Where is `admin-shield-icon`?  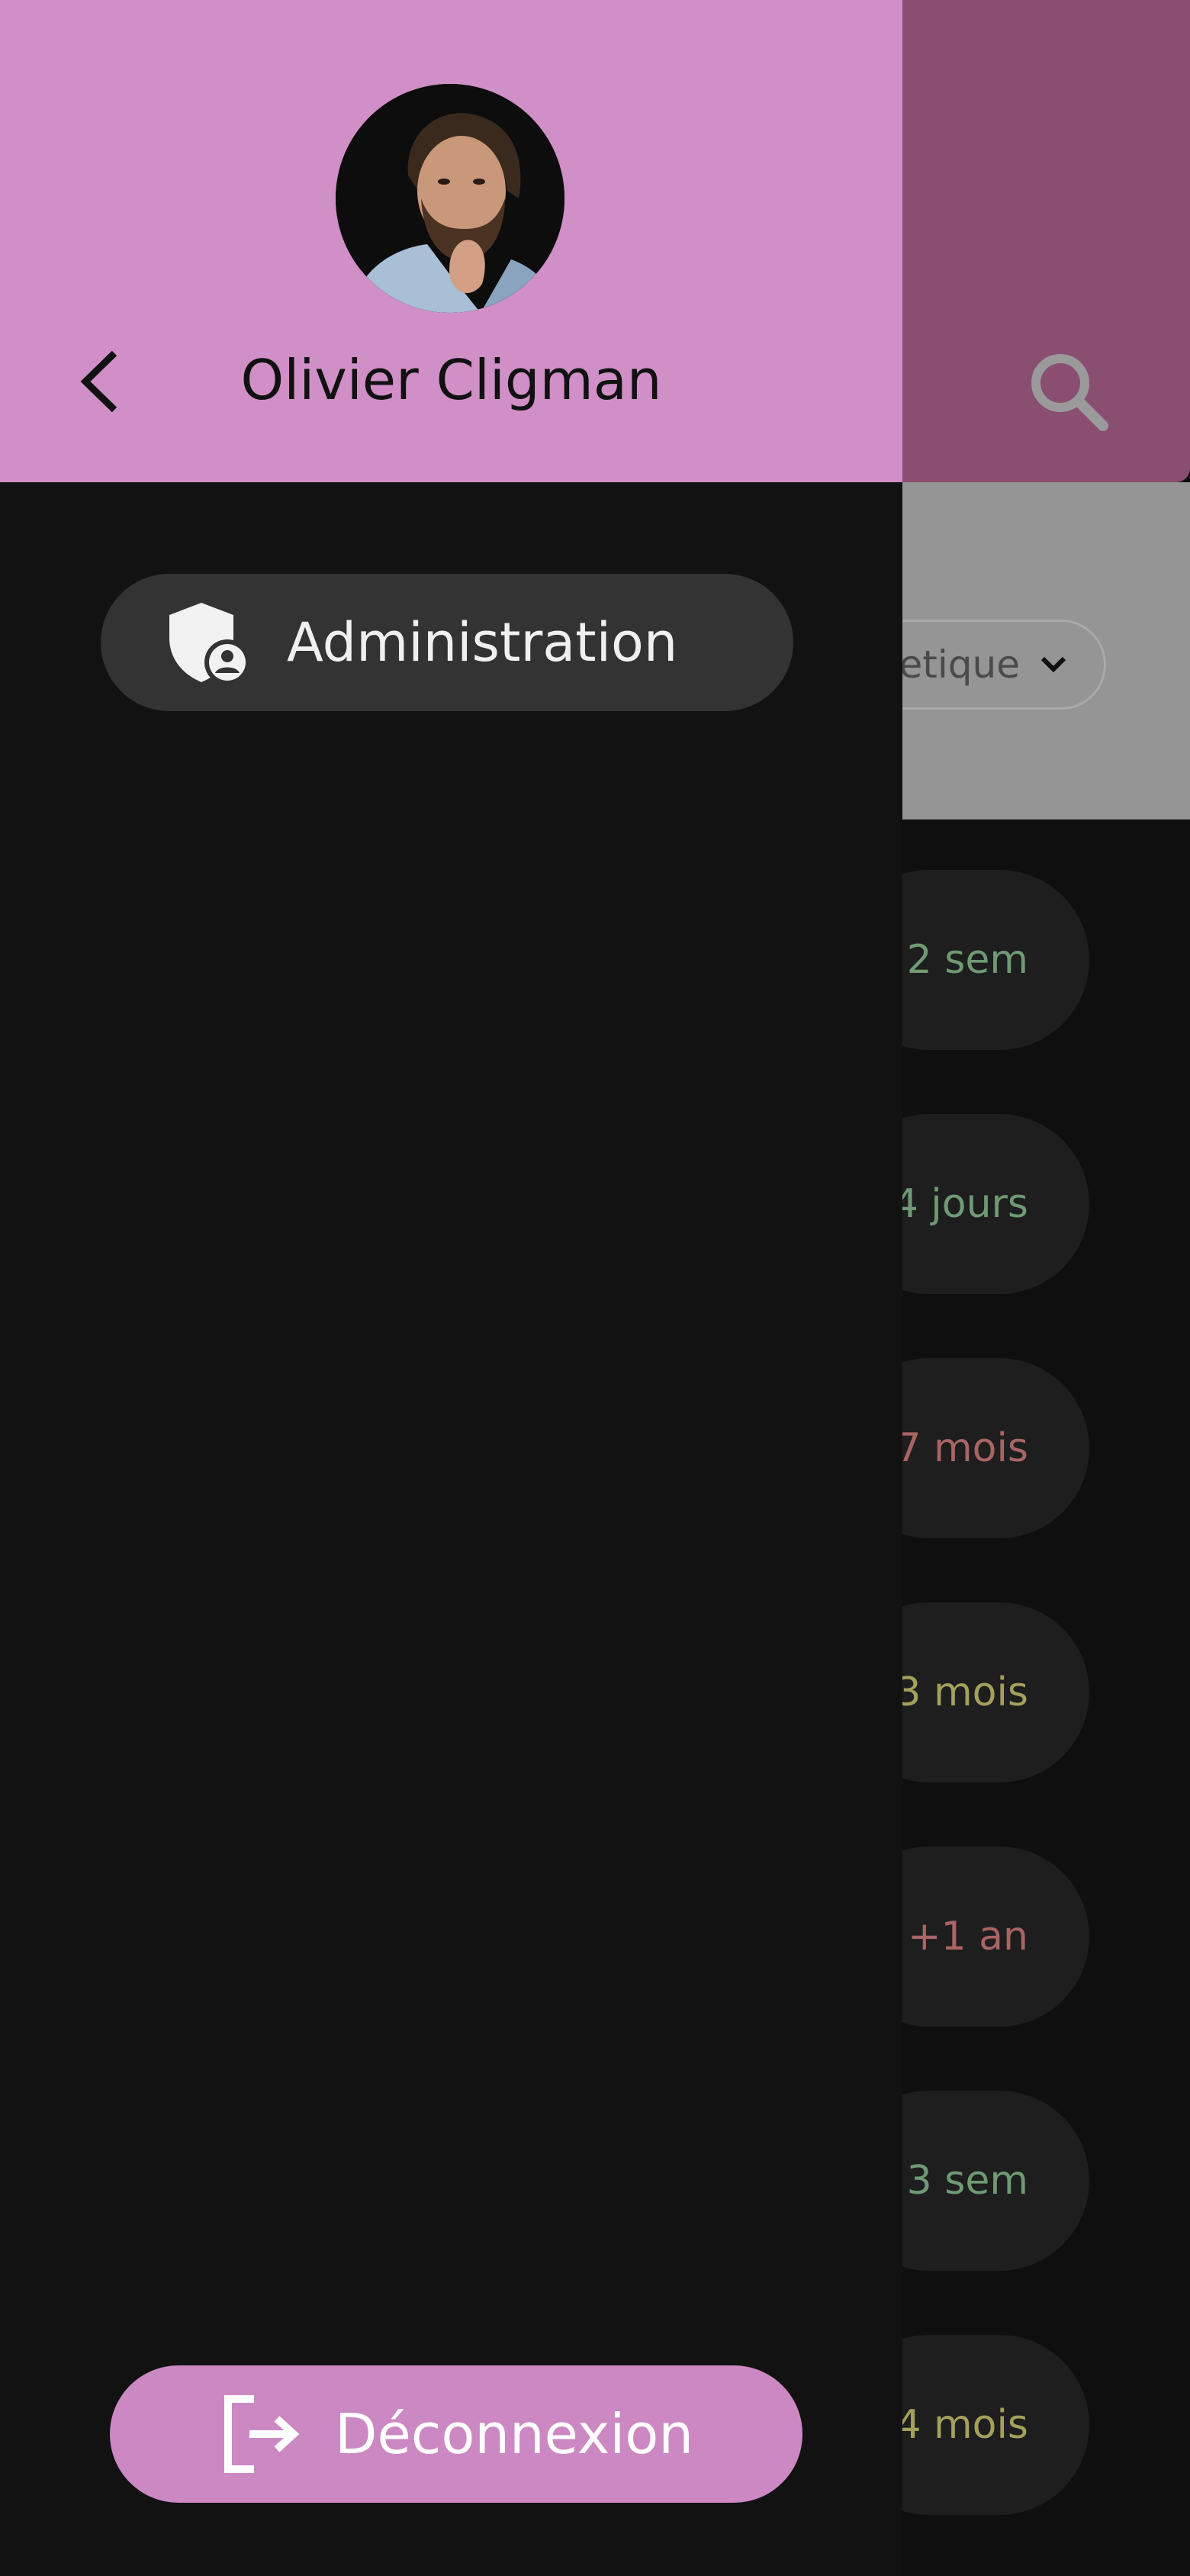
admin-shield-icon is located at coordinates (209, 644).